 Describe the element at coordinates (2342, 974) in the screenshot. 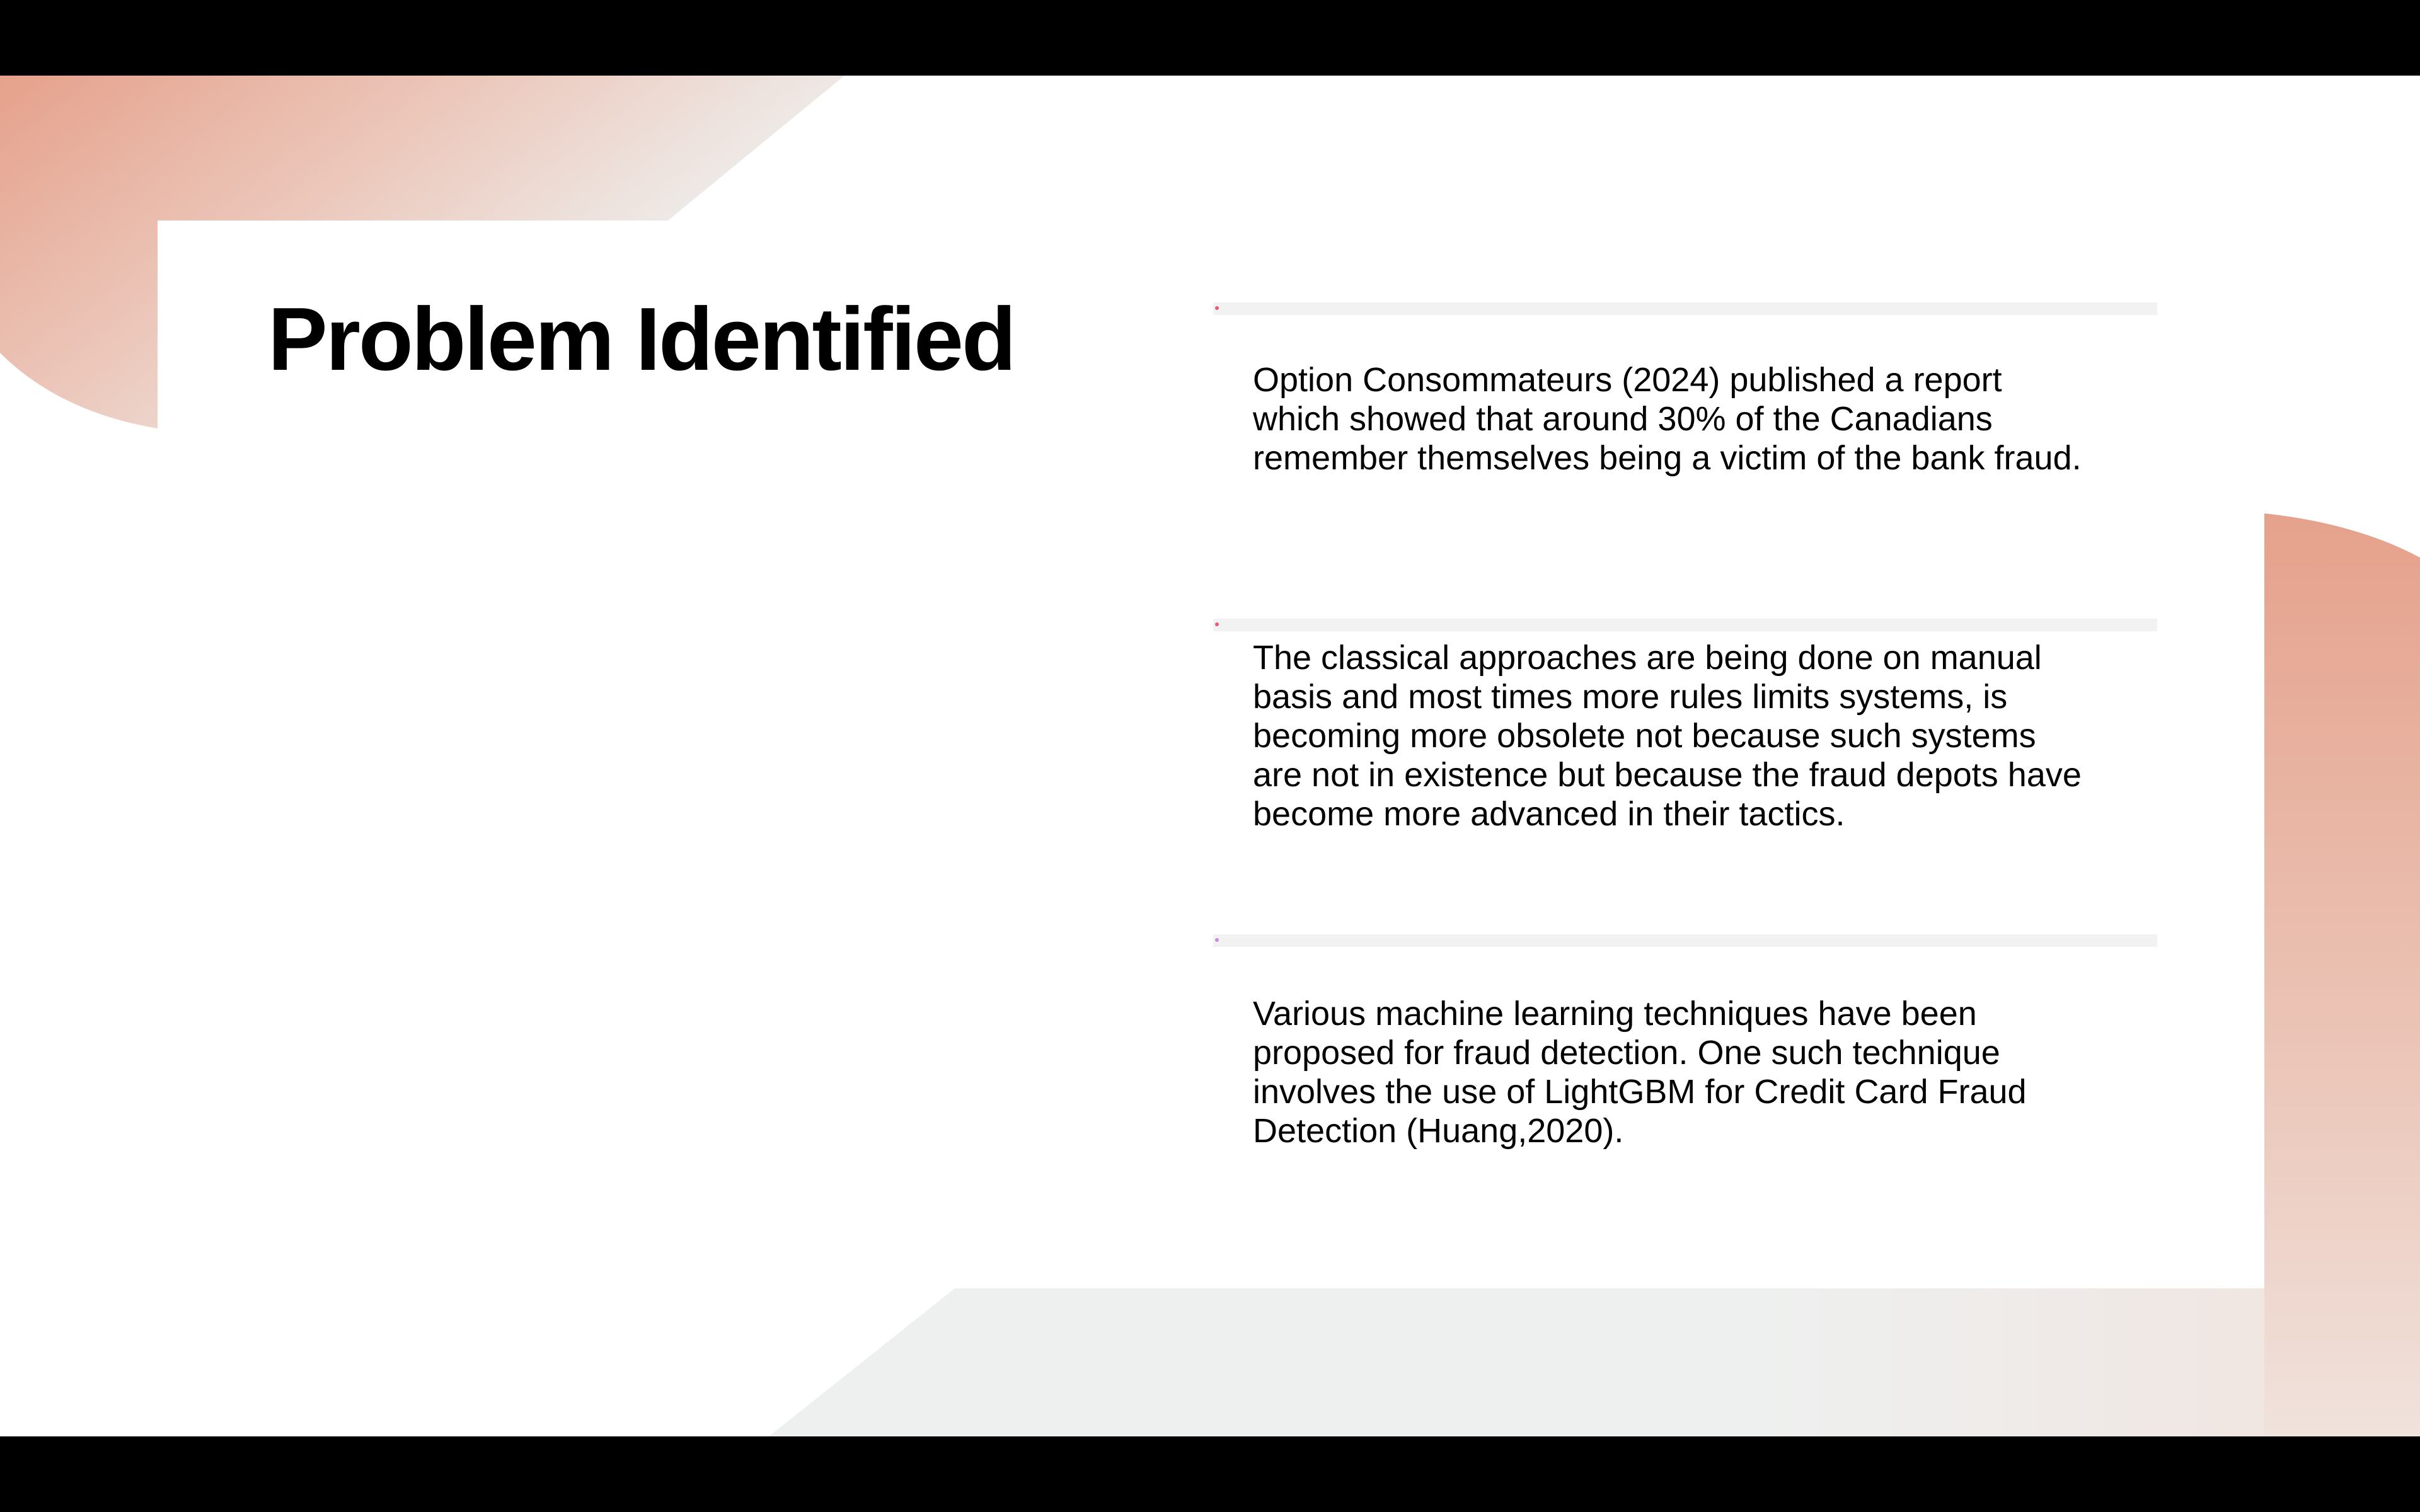

I see `right-gradient-shape` at that location.